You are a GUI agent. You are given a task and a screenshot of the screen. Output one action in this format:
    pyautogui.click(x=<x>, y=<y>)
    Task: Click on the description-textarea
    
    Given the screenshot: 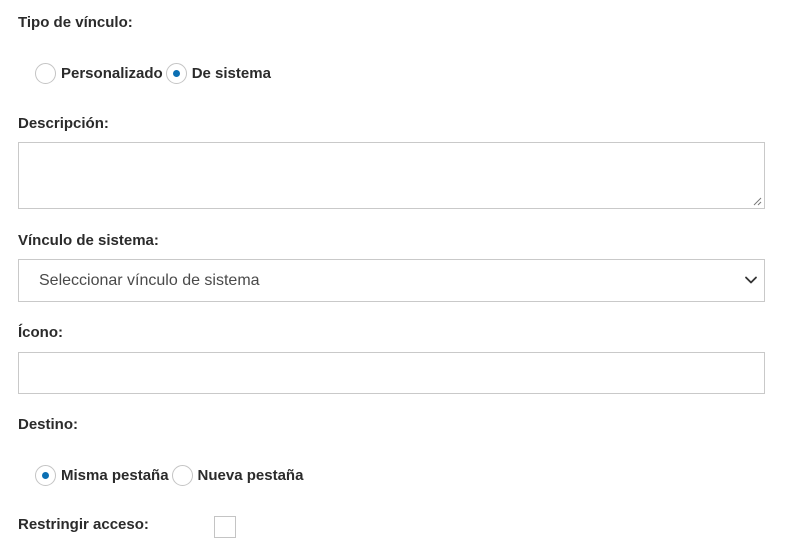 What is the action you would take?
    pyautogui.click(x=391, y=175)
    